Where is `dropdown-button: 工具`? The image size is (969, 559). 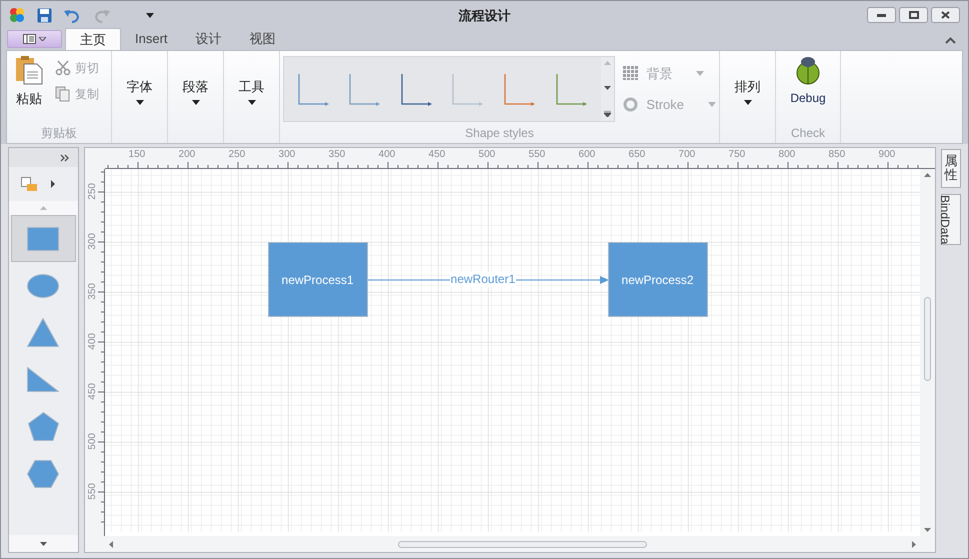
dropdown-button: 工具 is located at coordinates (251, 87).